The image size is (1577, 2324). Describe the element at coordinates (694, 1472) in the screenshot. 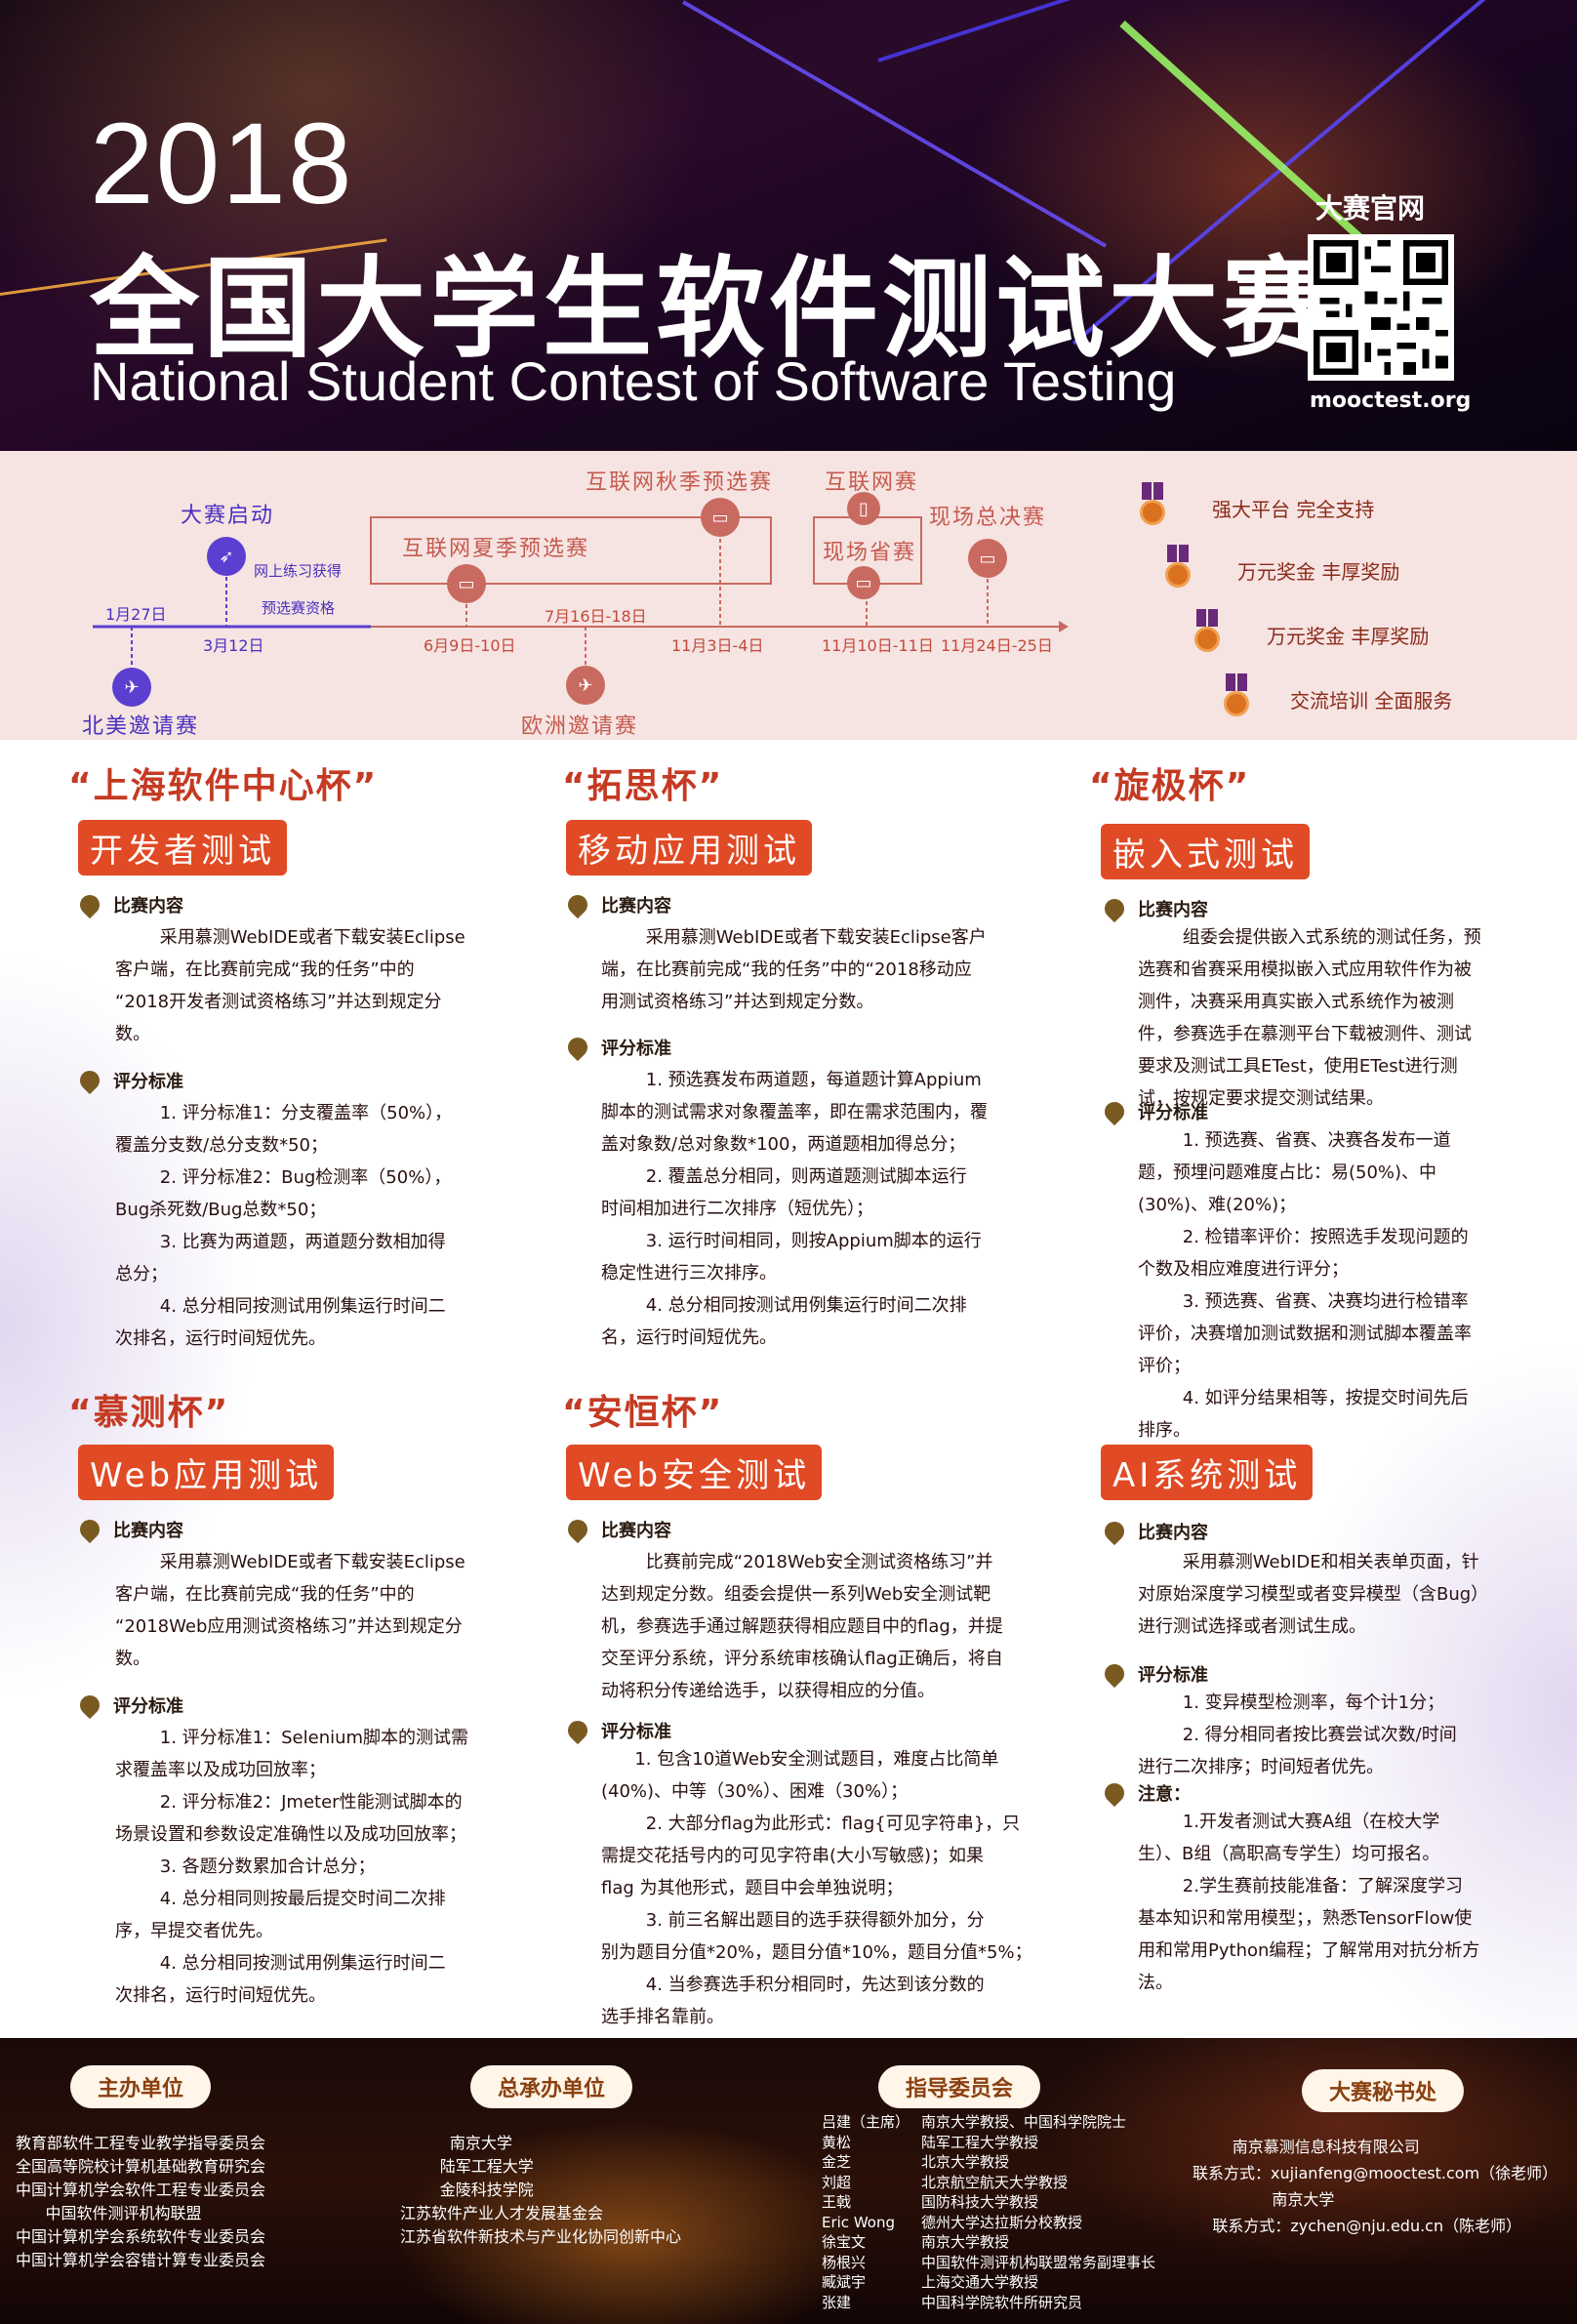

I see `category-tag: Web安全测试` at that location.